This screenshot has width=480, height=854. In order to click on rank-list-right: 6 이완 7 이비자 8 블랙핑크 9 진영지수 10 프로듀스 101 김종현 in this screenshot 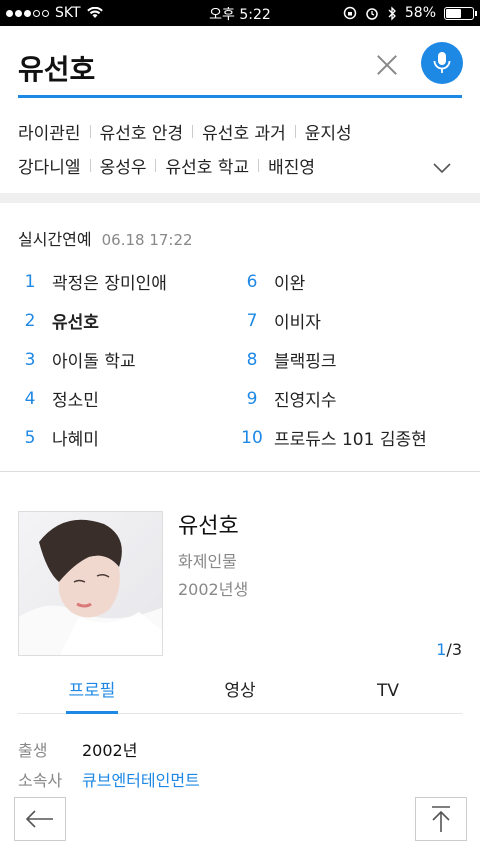, I will do `click(333, 359)`.